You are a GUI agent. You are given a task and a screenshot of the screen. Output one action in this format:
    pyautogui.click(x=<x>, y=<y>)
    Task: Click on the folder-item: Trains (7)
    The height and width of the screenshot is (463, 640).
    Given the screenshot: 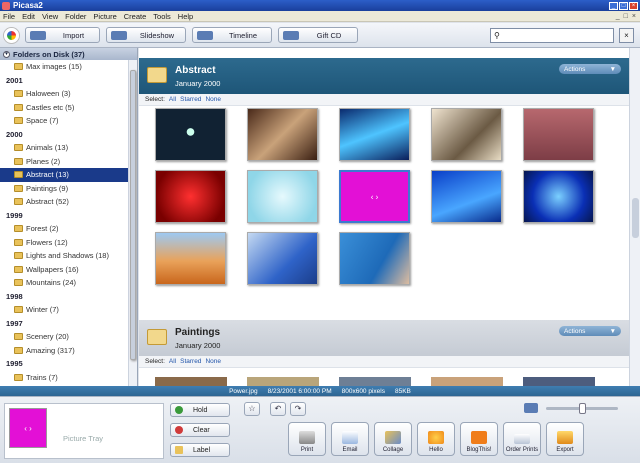 What is the action you would take?
    pyautogui.click(x=64, y=378)
    